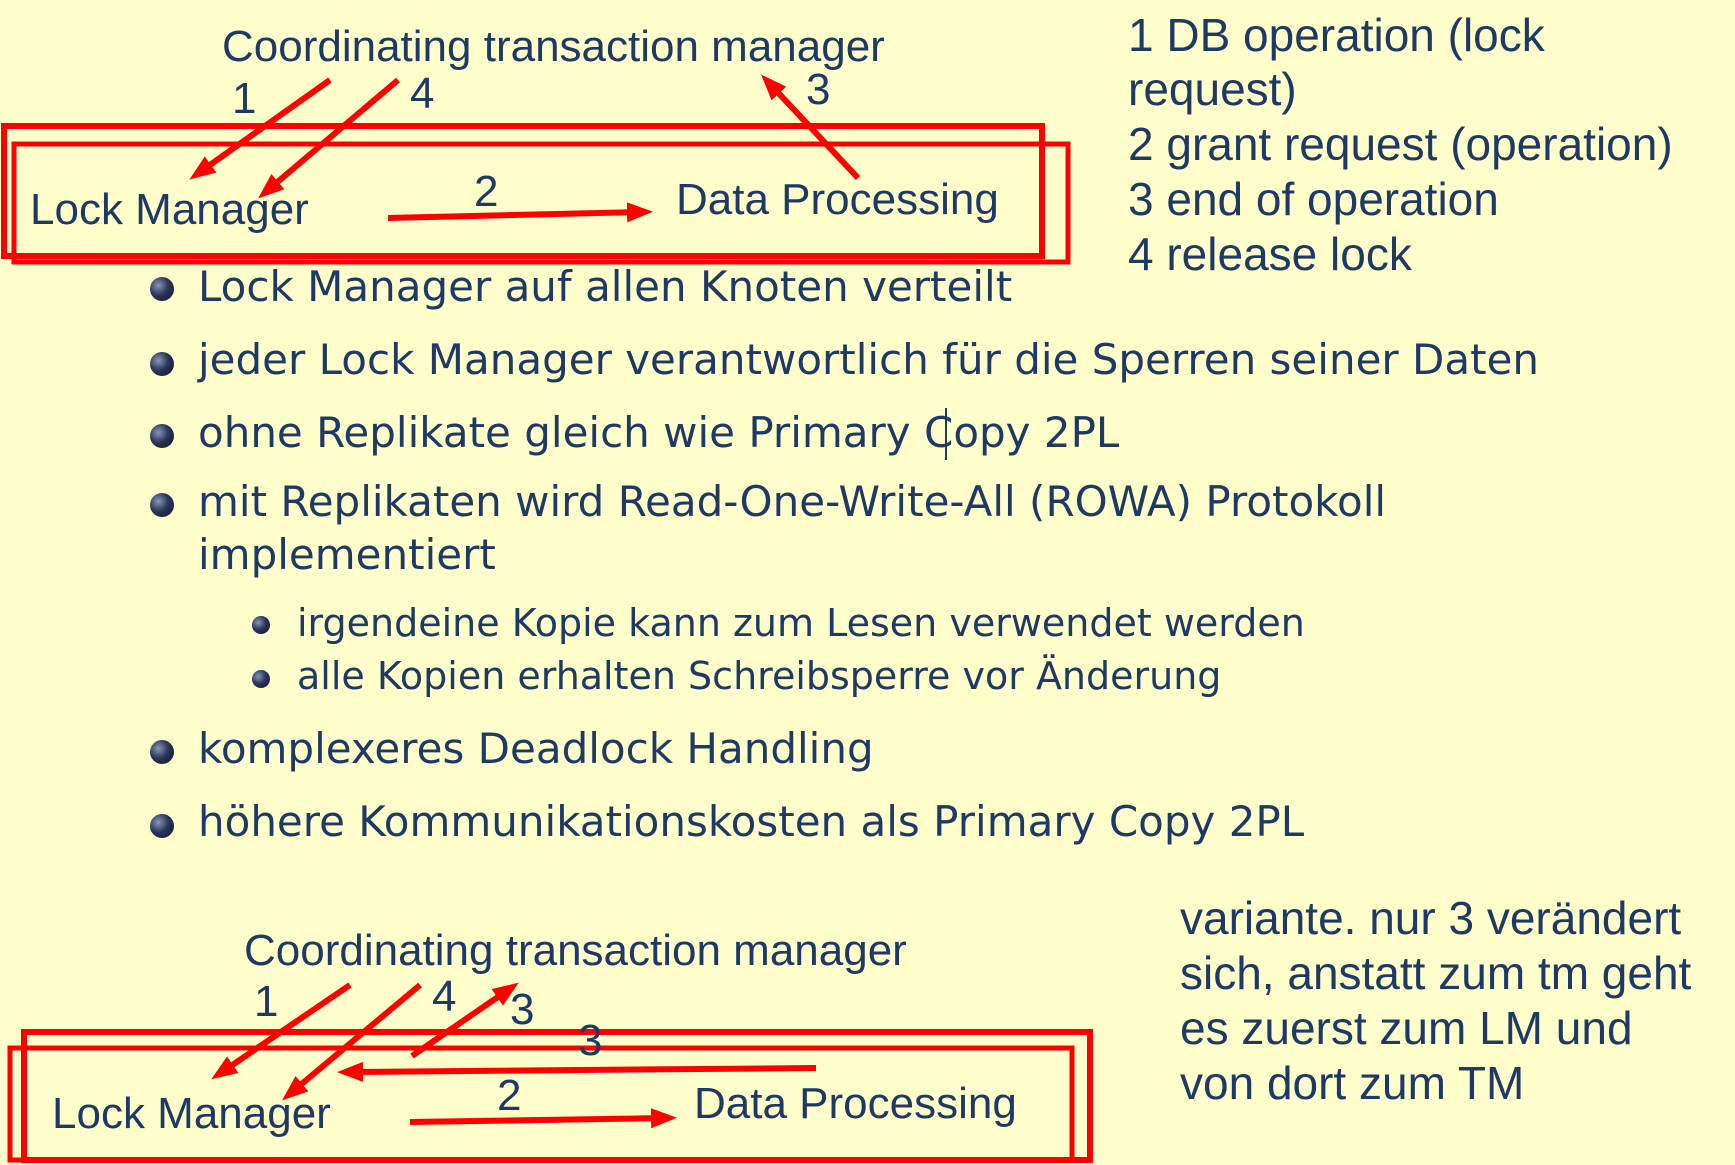 The image size is (1735, 1165). I want to click on bottom-arrow-label-1: 1, so click(266, 1001).